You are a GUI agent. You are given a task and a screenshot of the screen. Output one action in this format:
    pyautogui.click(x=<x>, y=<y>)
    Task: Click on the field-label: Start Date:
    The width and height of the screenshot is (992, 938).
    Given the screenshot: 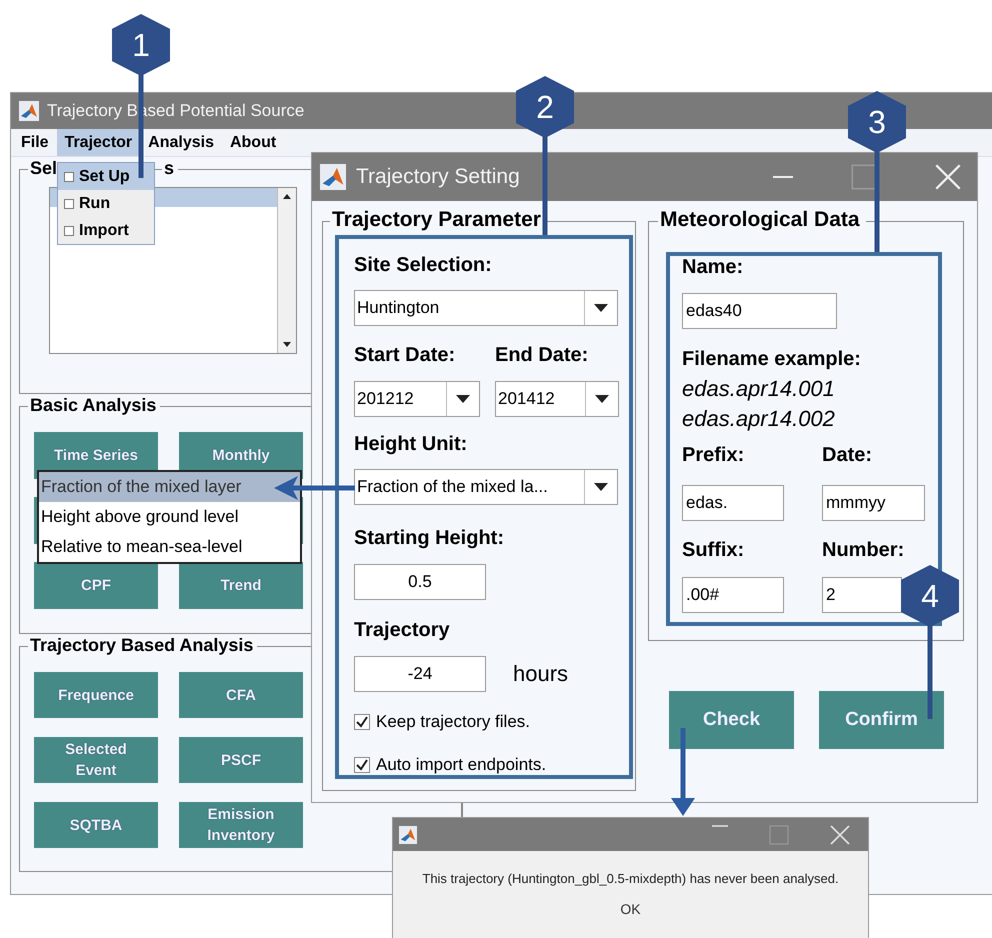 What is the action you would take?
    pyautogui.click(x=405, y=355)
    